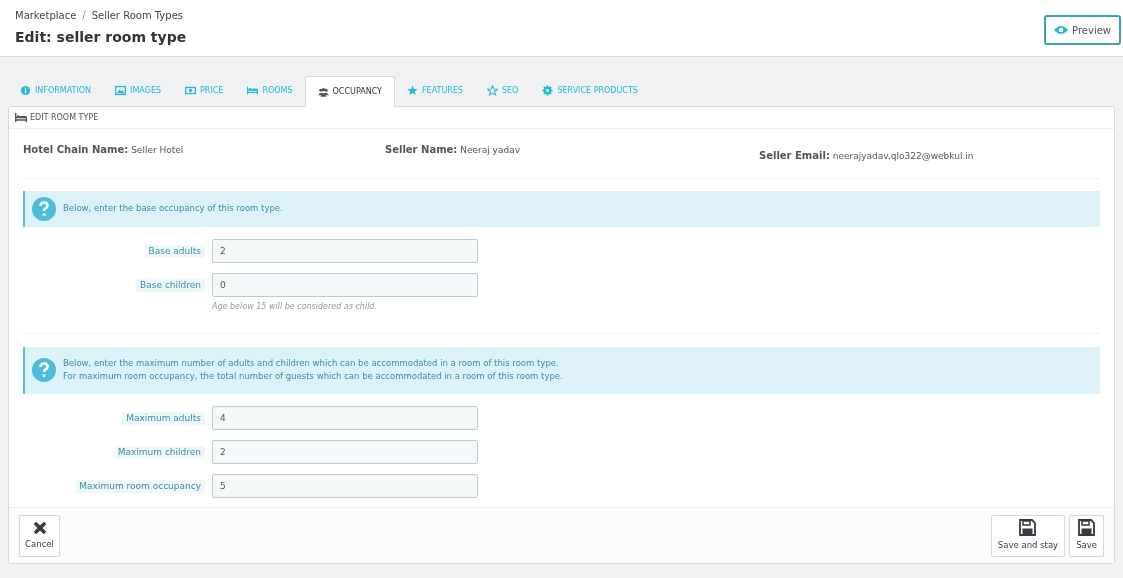 The width and height of the screenshot is (1123, 578). What do you see at coordinates (101, 37) in the screenshot?
I see `page-title: Edit: seller room type` at bounding box center [101, 37].